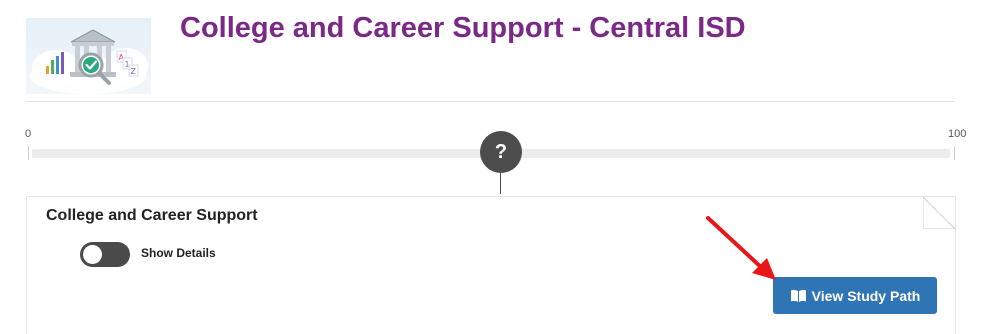 This screenshot has width=993, height=334. What do you see at coordinates (500, 183) in the screenshot?
I see `slider-stem` at bounding box center [500, 183].